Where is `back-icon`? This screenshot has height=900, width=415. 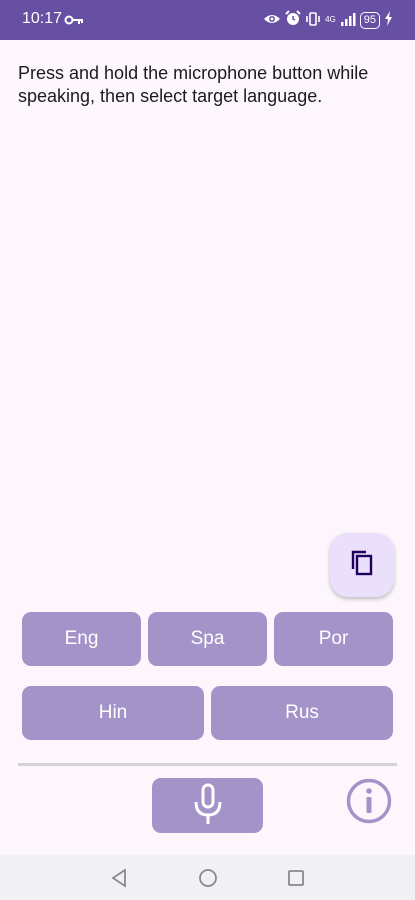
back-icon is located at coordinates (118, 878).